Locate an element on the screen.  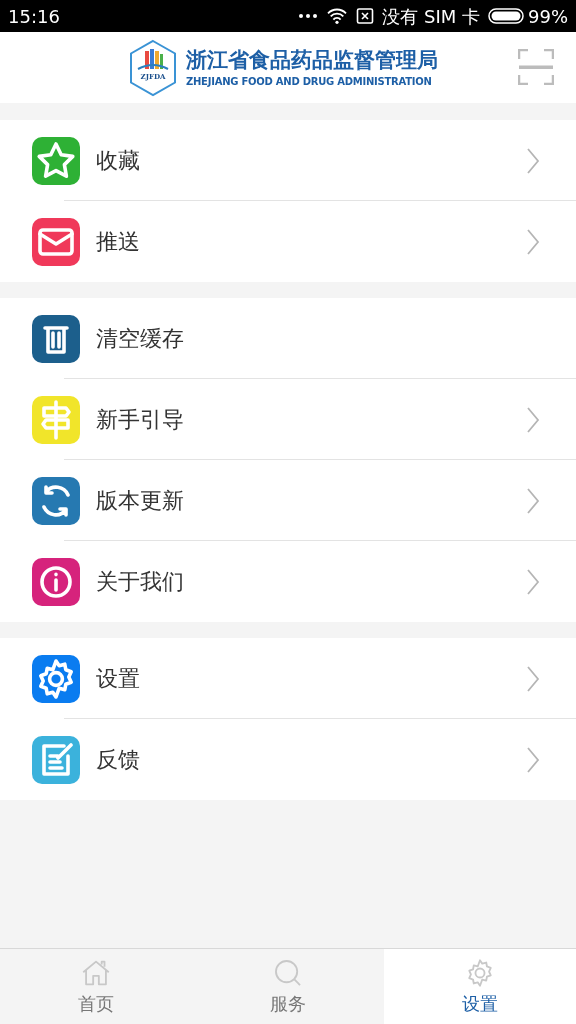
logo-emblem is located at coordinates (153, 67).